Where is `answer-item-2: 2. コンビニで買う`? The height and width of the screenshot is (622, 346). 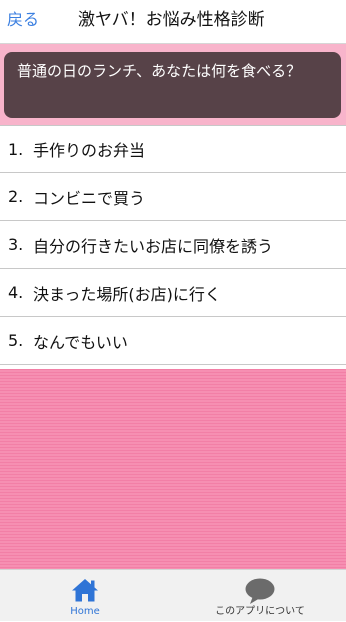 answer-item-2: 2. コンビニで買う is located at coordinates (173, 197).